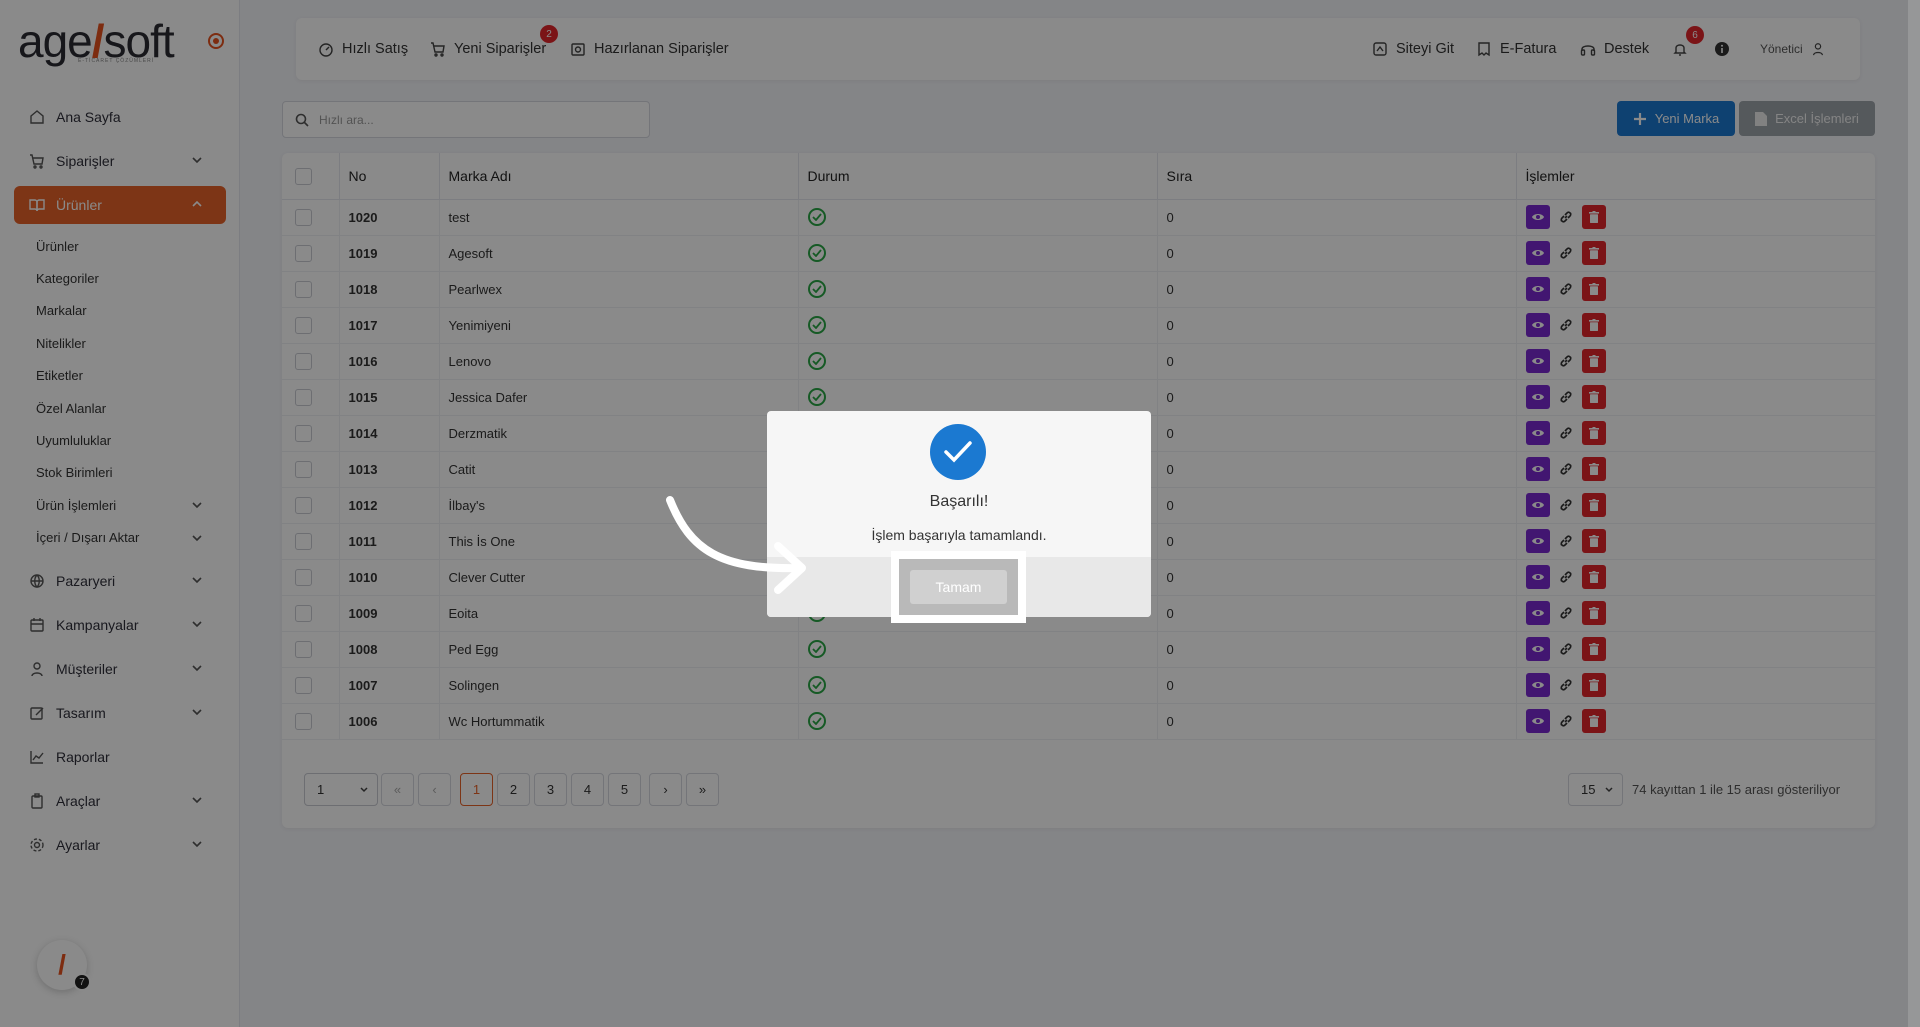 Image resolution: width=1920 pixels, height=1027 pixels. I want to click on check-circle-icon, so click(958, 452).